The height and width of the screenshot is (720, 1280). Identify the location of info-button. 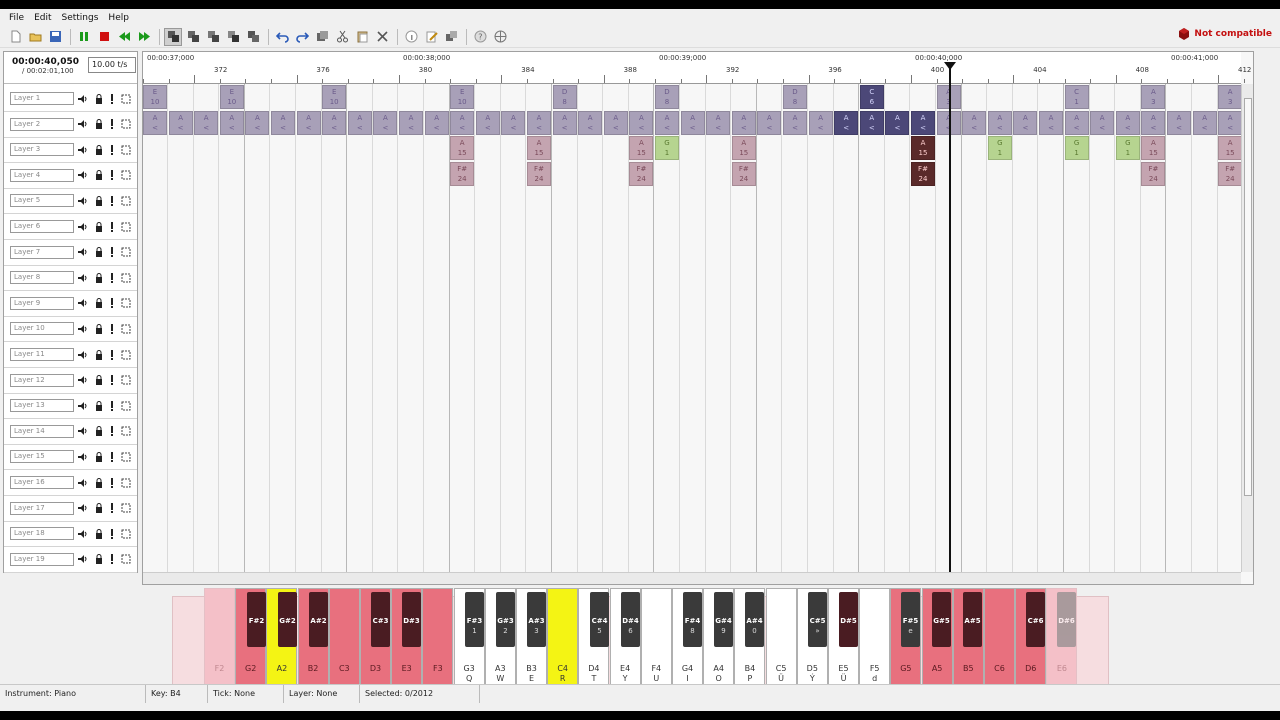
(411, 37).